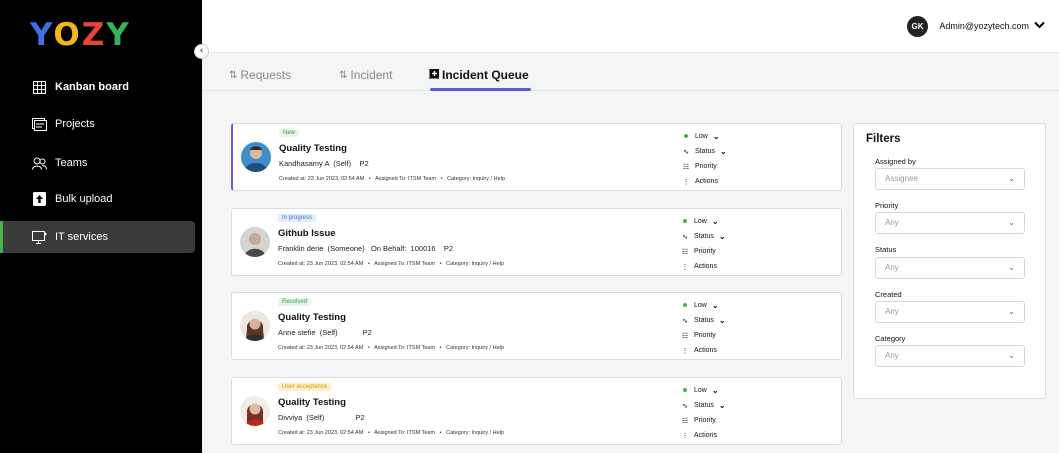 The height and width of the screenshot is (453, 1059). Describe the element at coordinates (950, 223) in the screenshot. I see `filter-priority-select: Any ⌄` at that location.